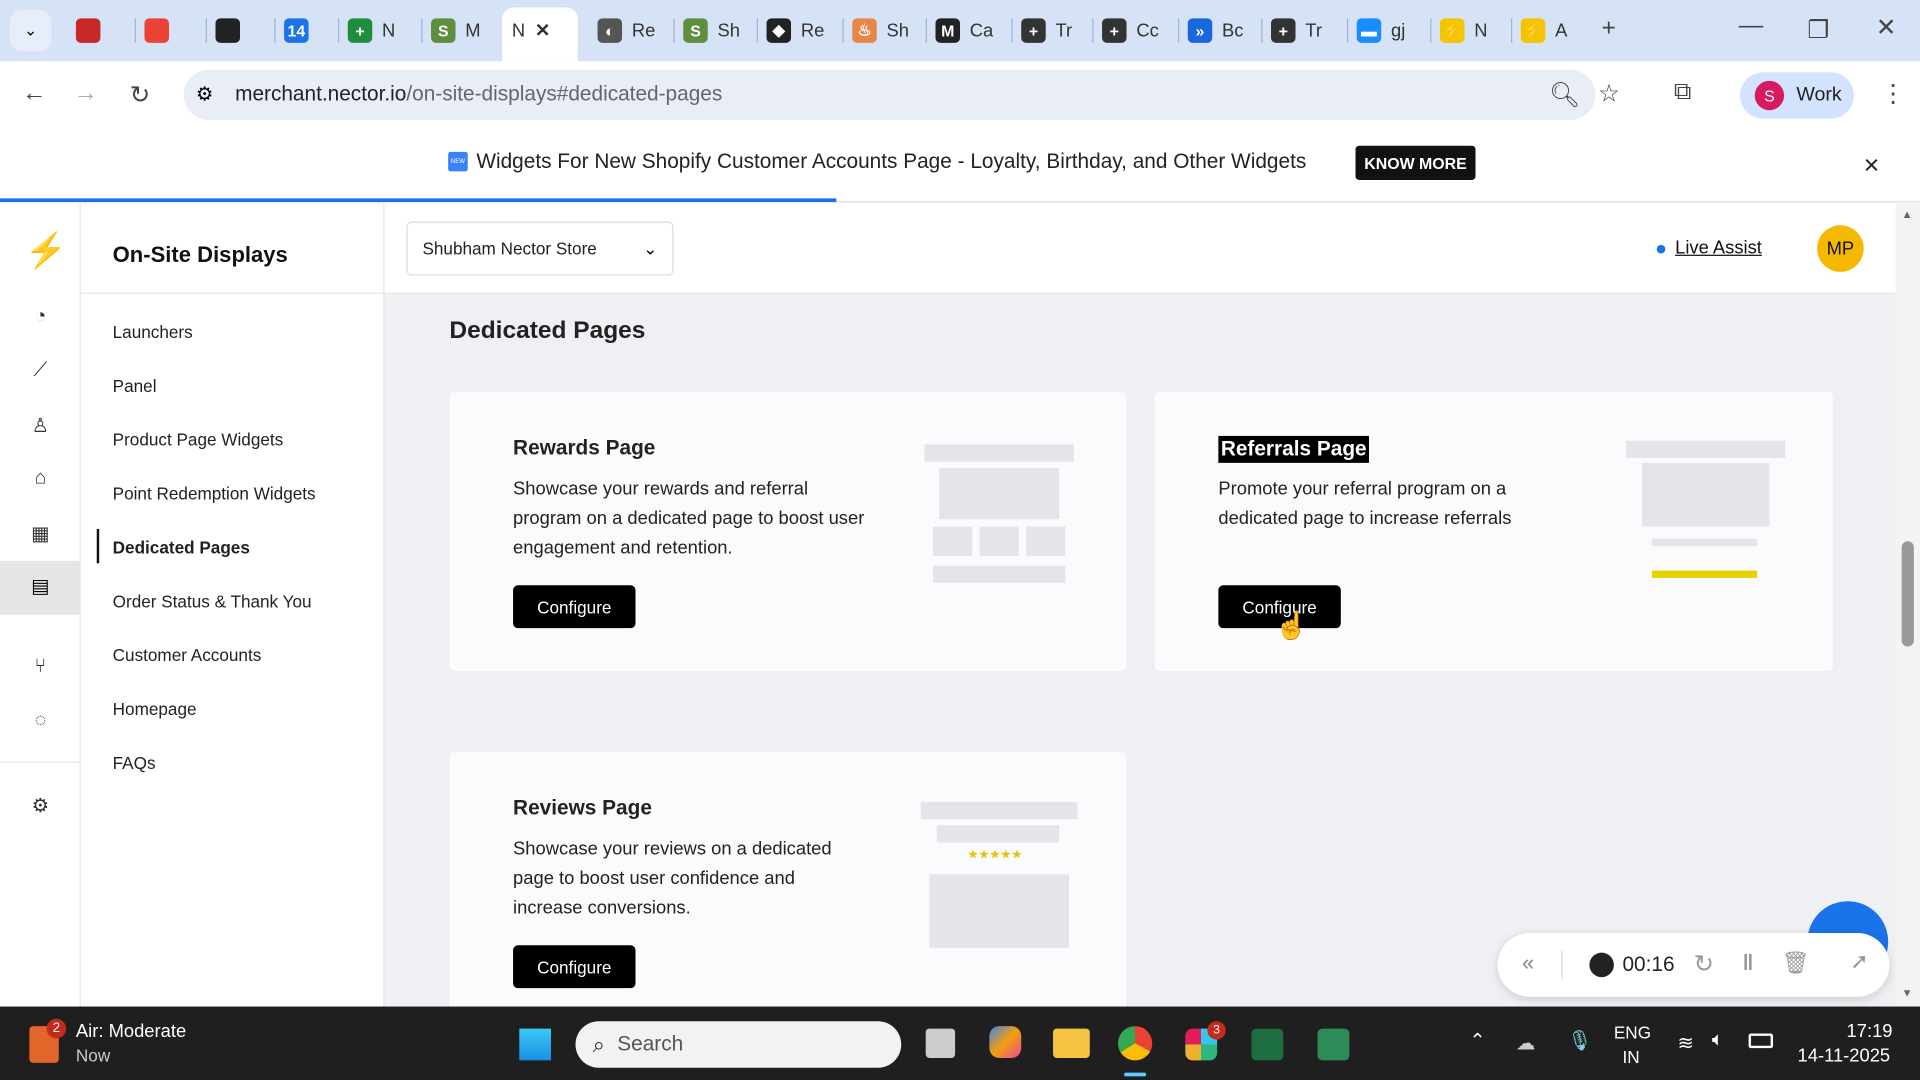 The image size is (1920, 1080). Describe the element at coordinates (205, 94) in the screenshot. I see `site-info-icon: ⚙` at that location.